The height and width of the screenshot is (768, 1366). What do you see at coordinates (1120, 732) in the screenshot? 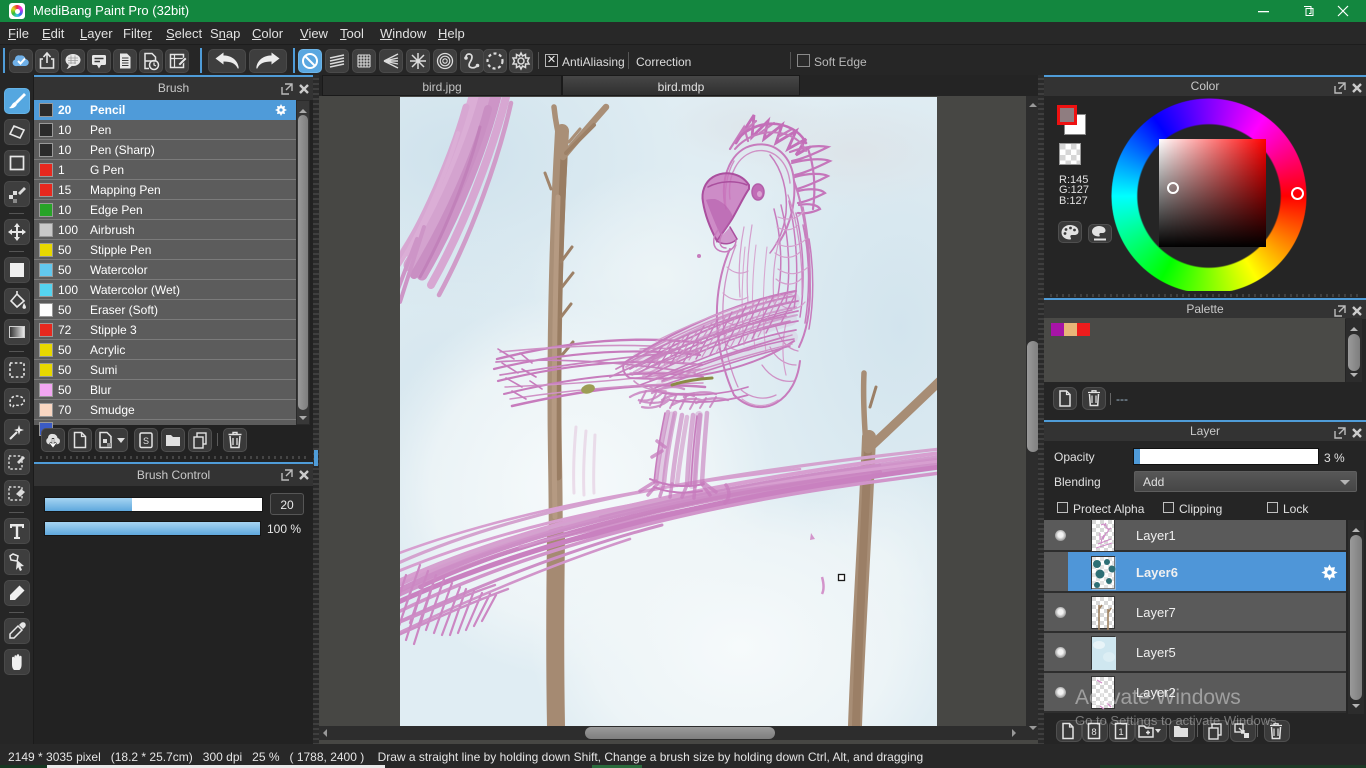
I see `svg-text: 1` at bounding box center [1120, 732].